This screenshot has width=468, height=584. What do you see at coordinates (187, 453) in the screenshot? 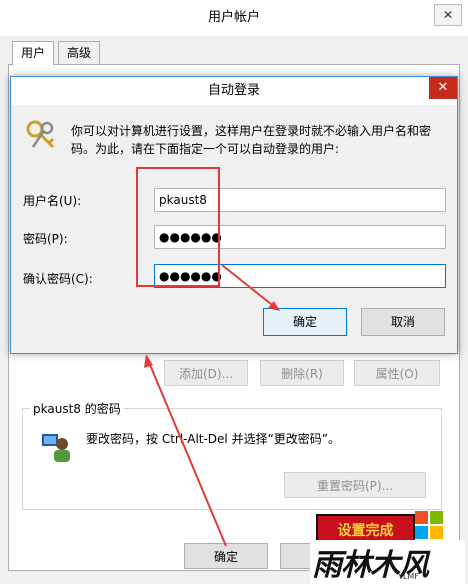
I see `arrow-to-dialog` at bounding box center [187, 453].